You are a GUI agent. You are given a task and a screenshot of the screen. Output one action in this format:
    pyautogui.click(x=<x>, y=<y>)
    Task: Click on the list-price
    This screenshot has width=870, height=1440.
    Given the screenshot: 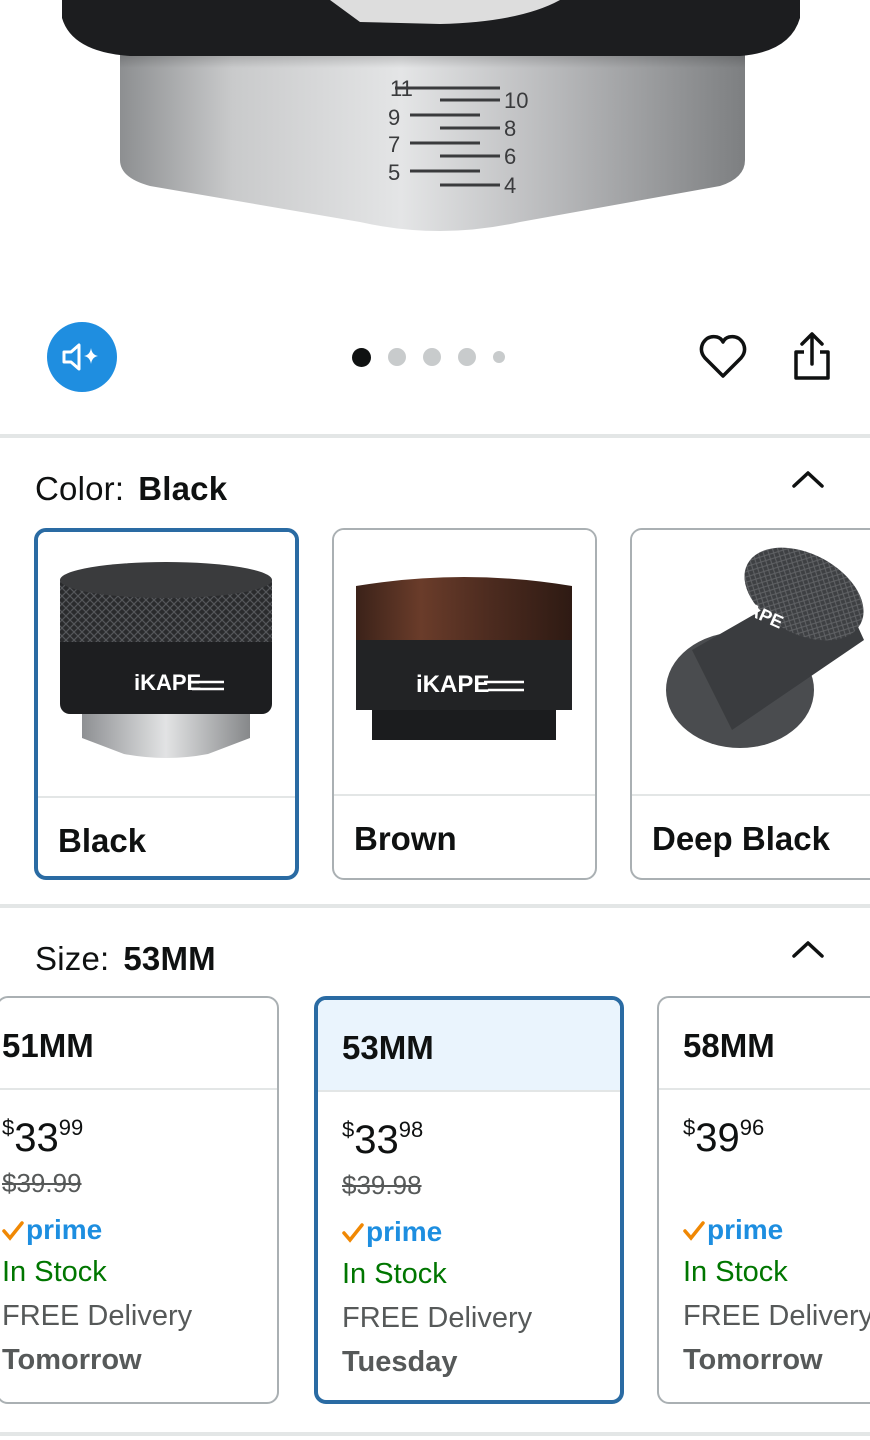 What is the action you would take?
    pyautogui.click(x=776, y=1187)
    